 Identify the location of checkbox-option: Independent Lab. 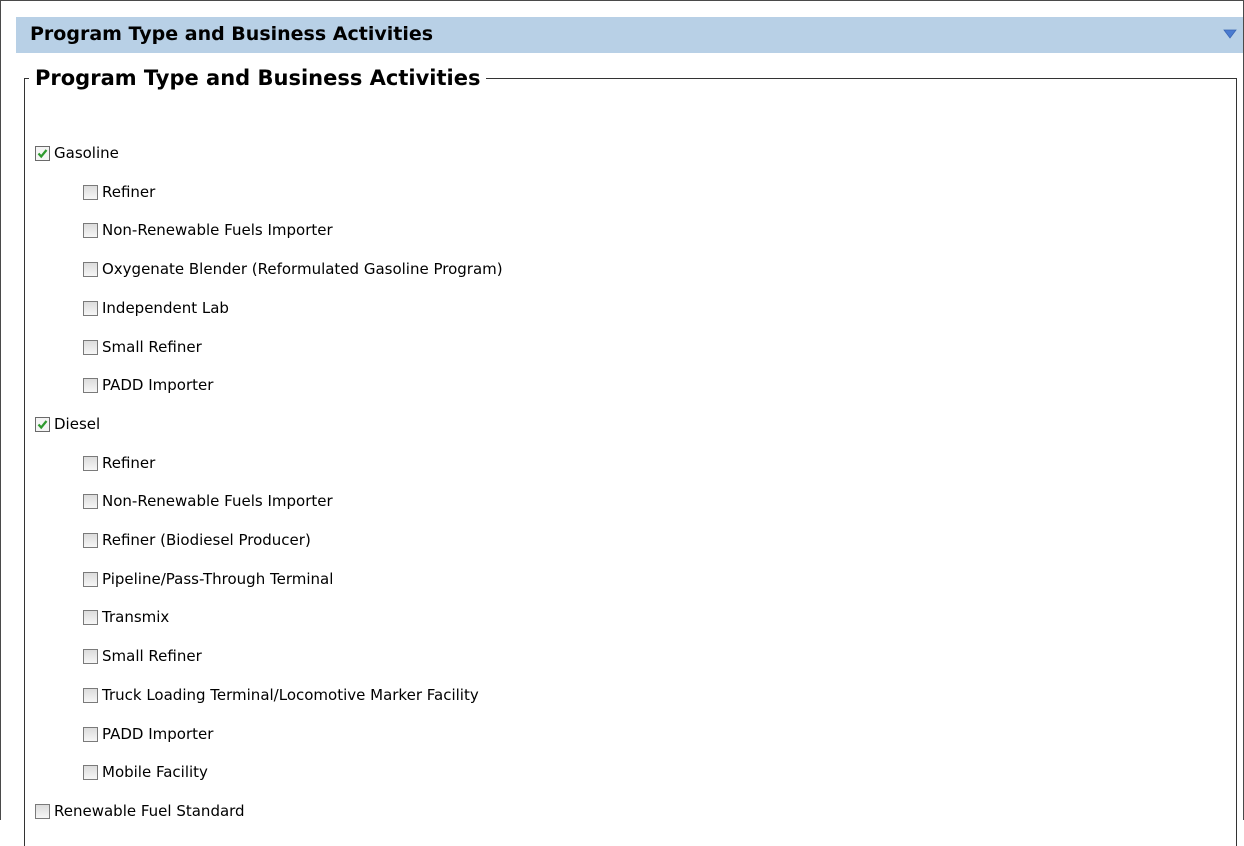
(156, 308).